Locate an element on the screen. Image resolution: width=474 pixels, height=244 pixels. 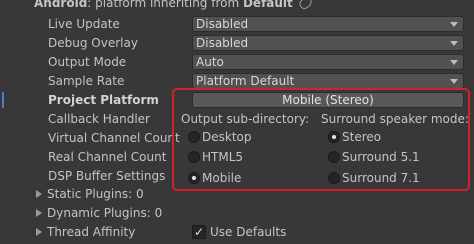
radio-desktop: Desktop is located at coordinates (220, 137).